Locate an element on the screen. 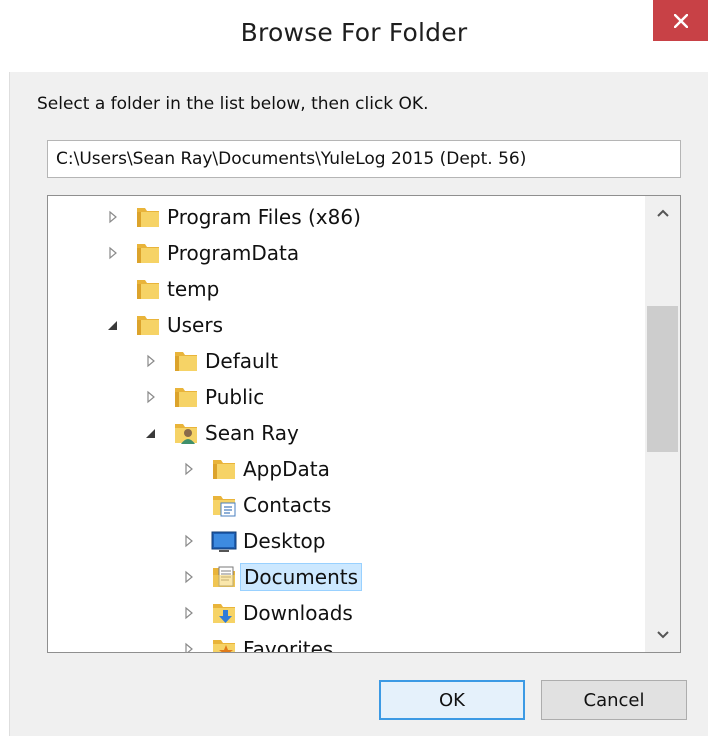 This screenshot has width=708, height=736. tree-item-temp: temp is located at coordinates (346, 289).